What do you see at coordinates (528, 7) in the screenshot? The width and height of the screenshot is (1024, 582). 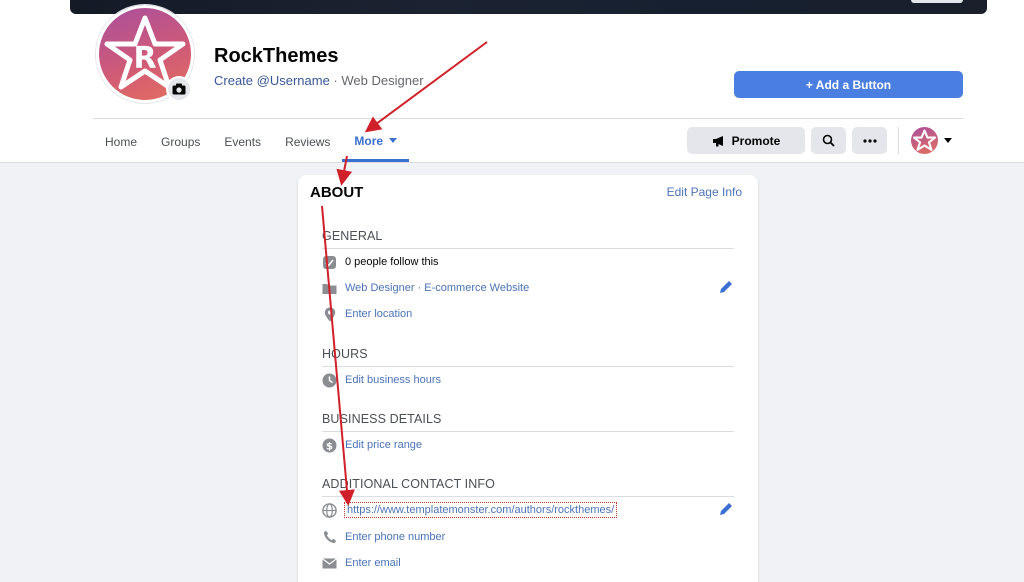 I see `cover-photo` at bounding box center [528, 7].